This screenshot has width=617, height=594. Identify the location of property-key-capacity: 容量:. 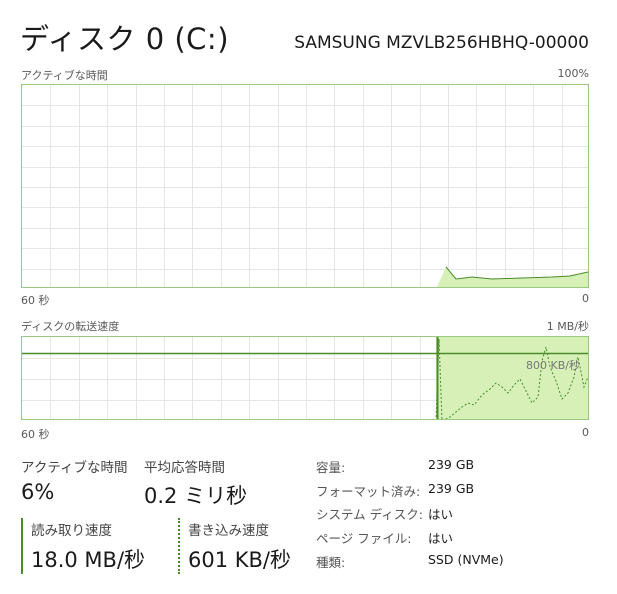
(331, 467).